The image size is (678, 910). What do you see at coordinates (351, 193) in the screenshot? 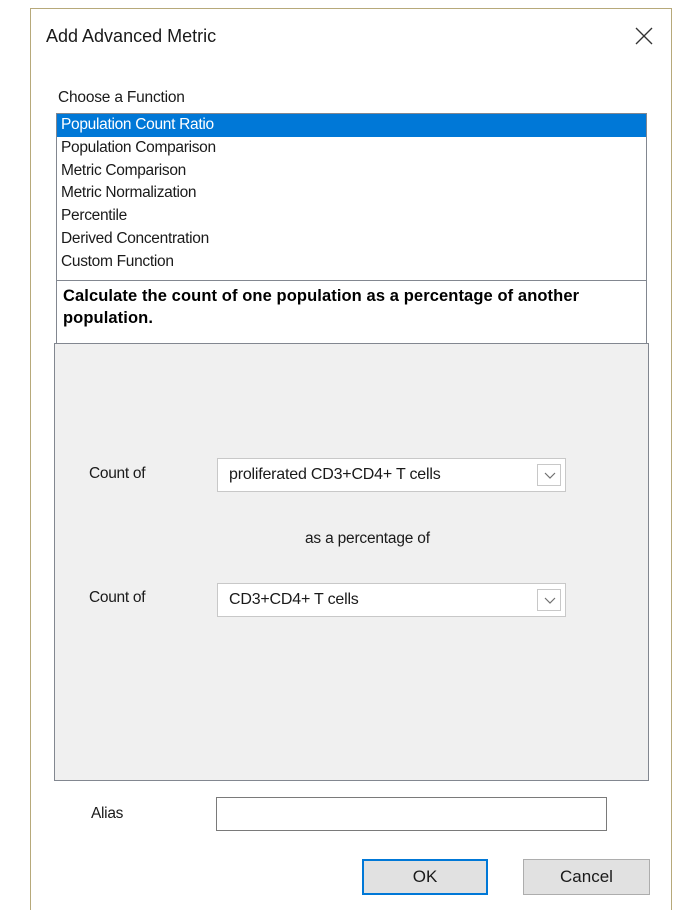
I see `function-item-metric-normalization: Metric Normalization` at bounding box center [351, 193].